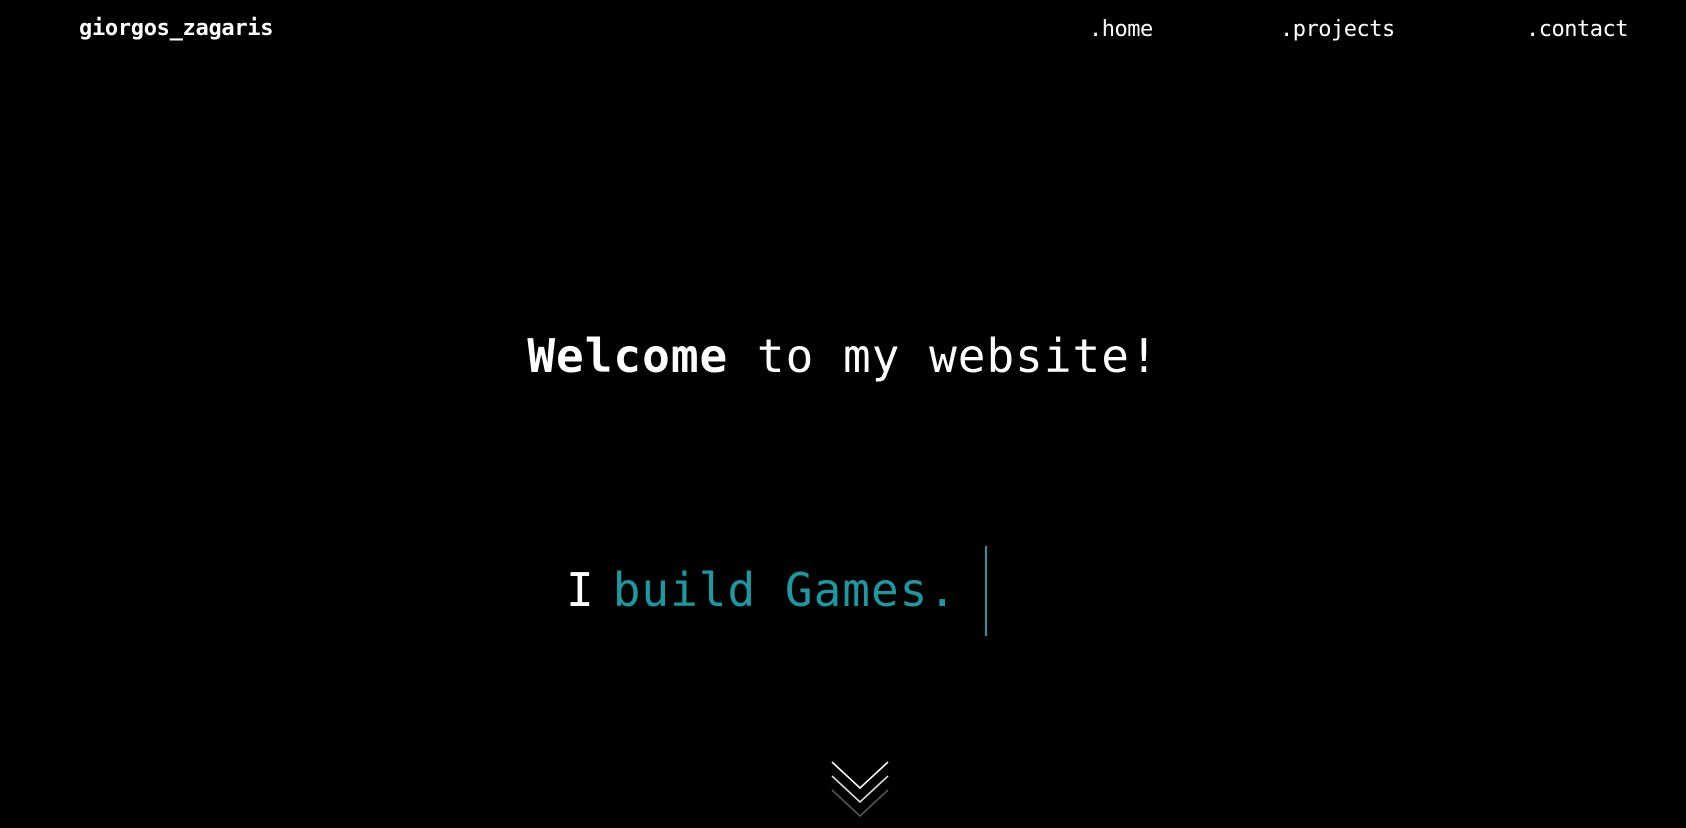 The width and height of the screenshot is (1686, 828). Describe the element at coordinates (1121, 29) in the screenshot. I see `nav-home-link: .home` at that location.